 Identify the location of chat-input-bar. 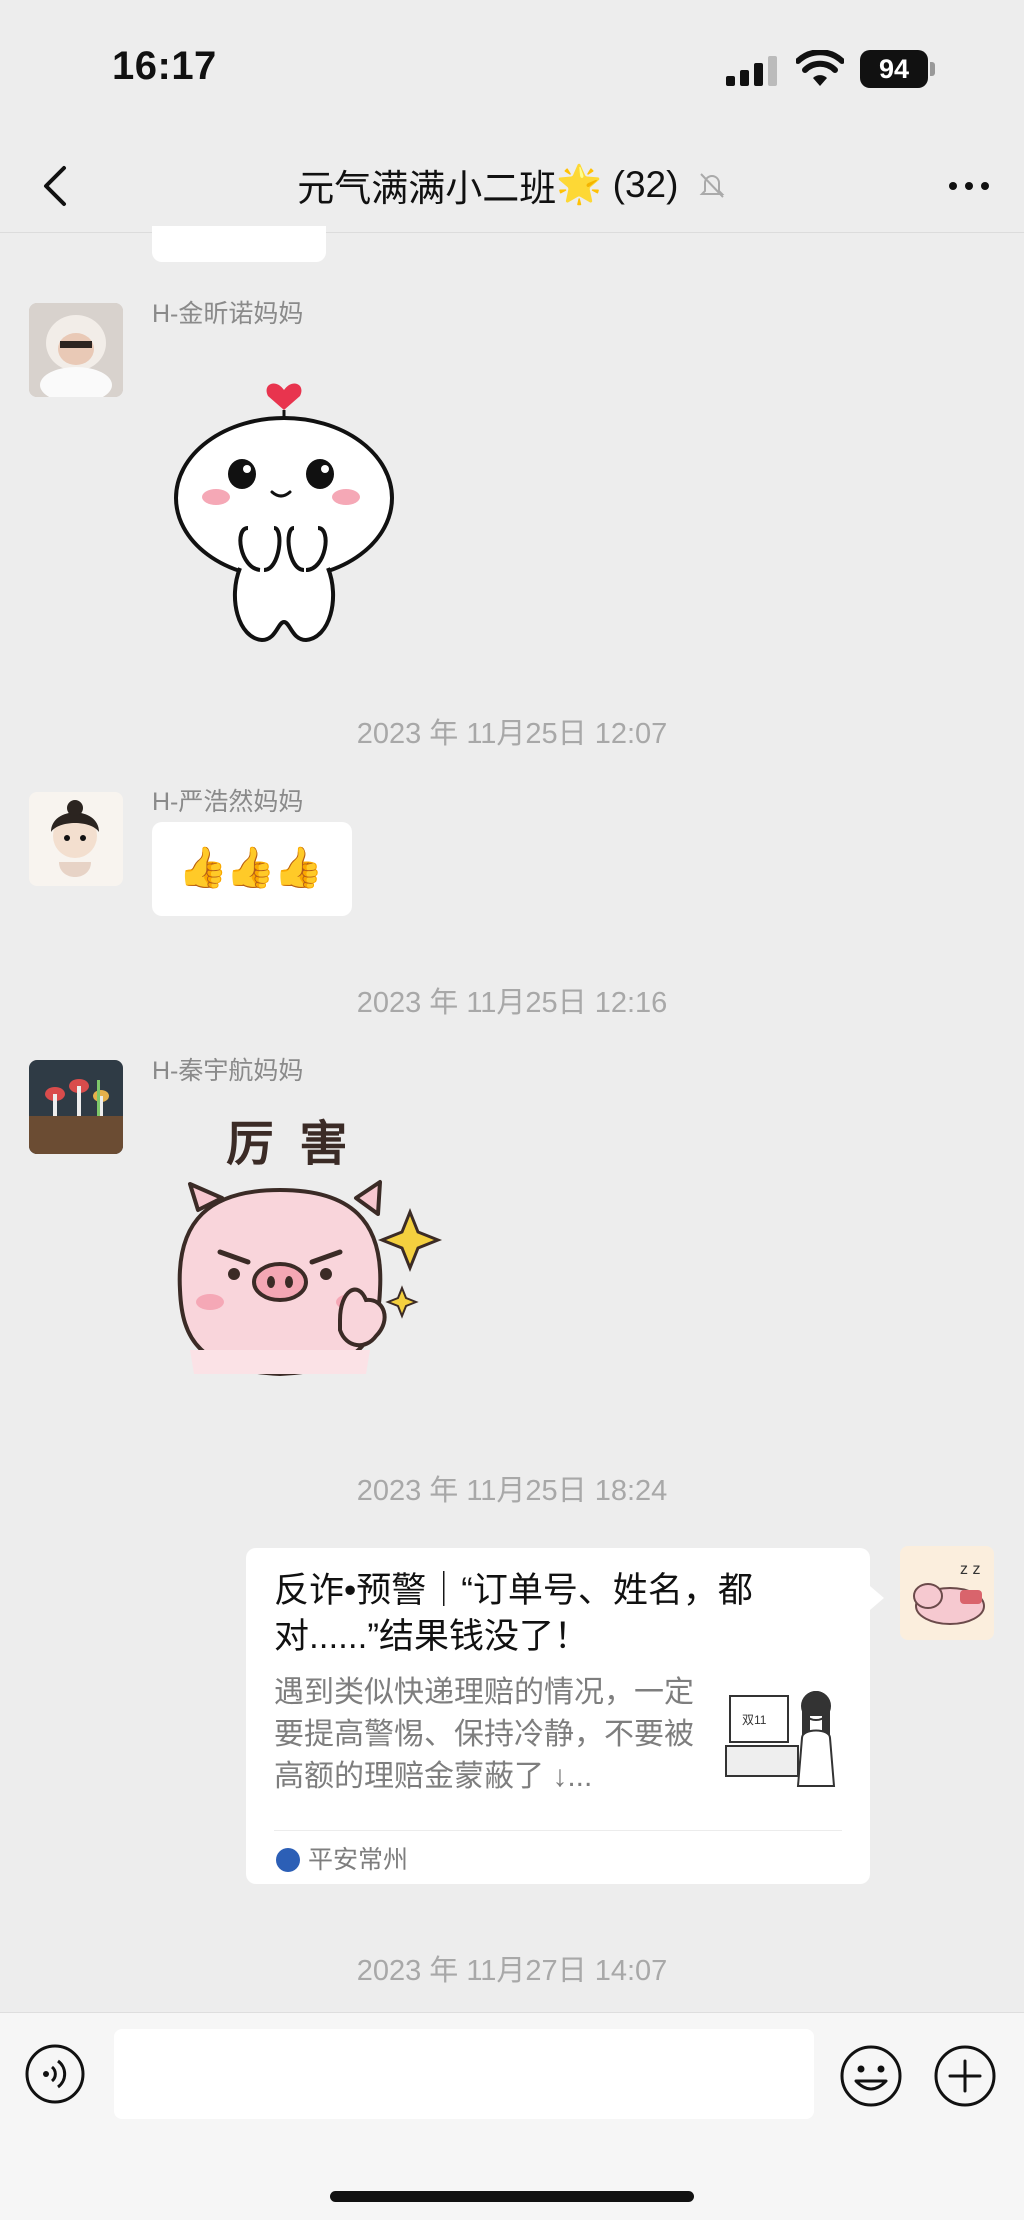
(512, 2116).